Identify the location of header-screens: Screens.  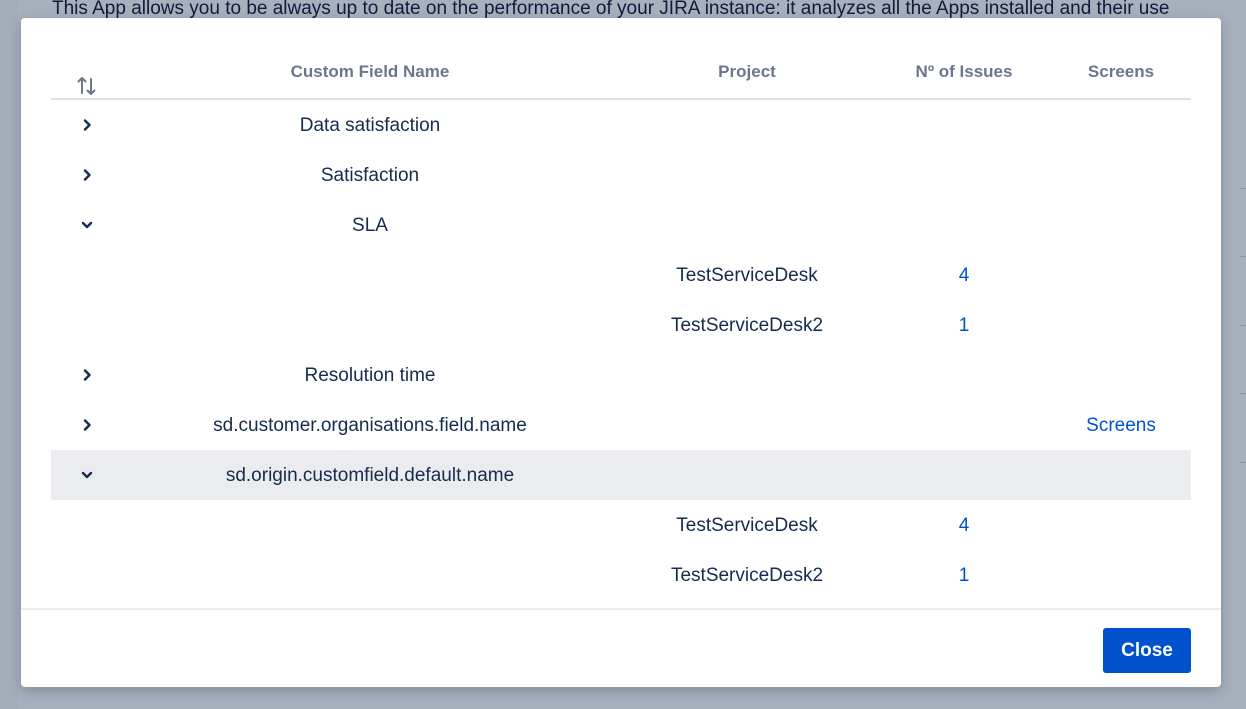
(1121, 72).